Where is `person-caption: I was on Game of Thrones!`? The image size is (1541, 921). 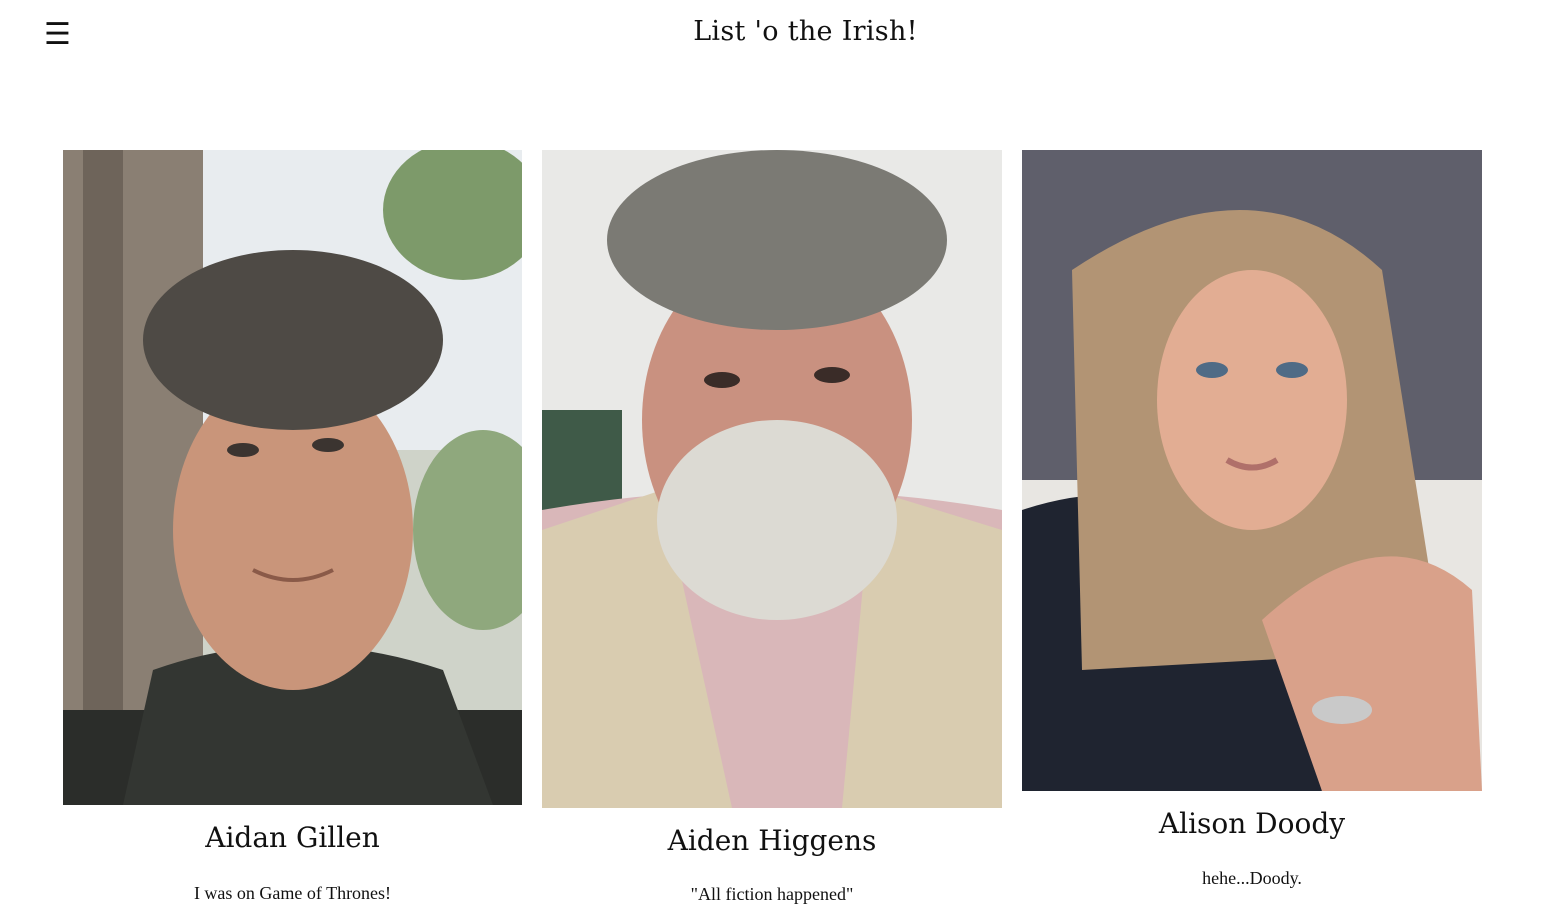 person-caption: I was on Game of Thrones! is located at coordinates (292, 893).